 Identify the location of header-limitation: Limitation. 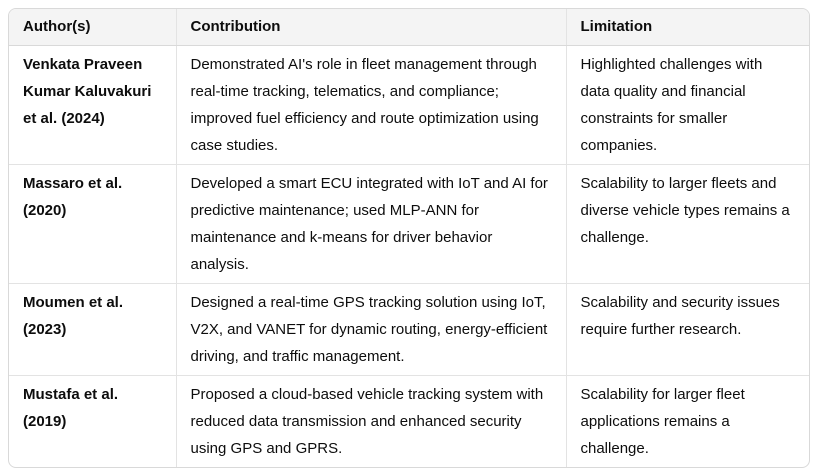
(687, 27).